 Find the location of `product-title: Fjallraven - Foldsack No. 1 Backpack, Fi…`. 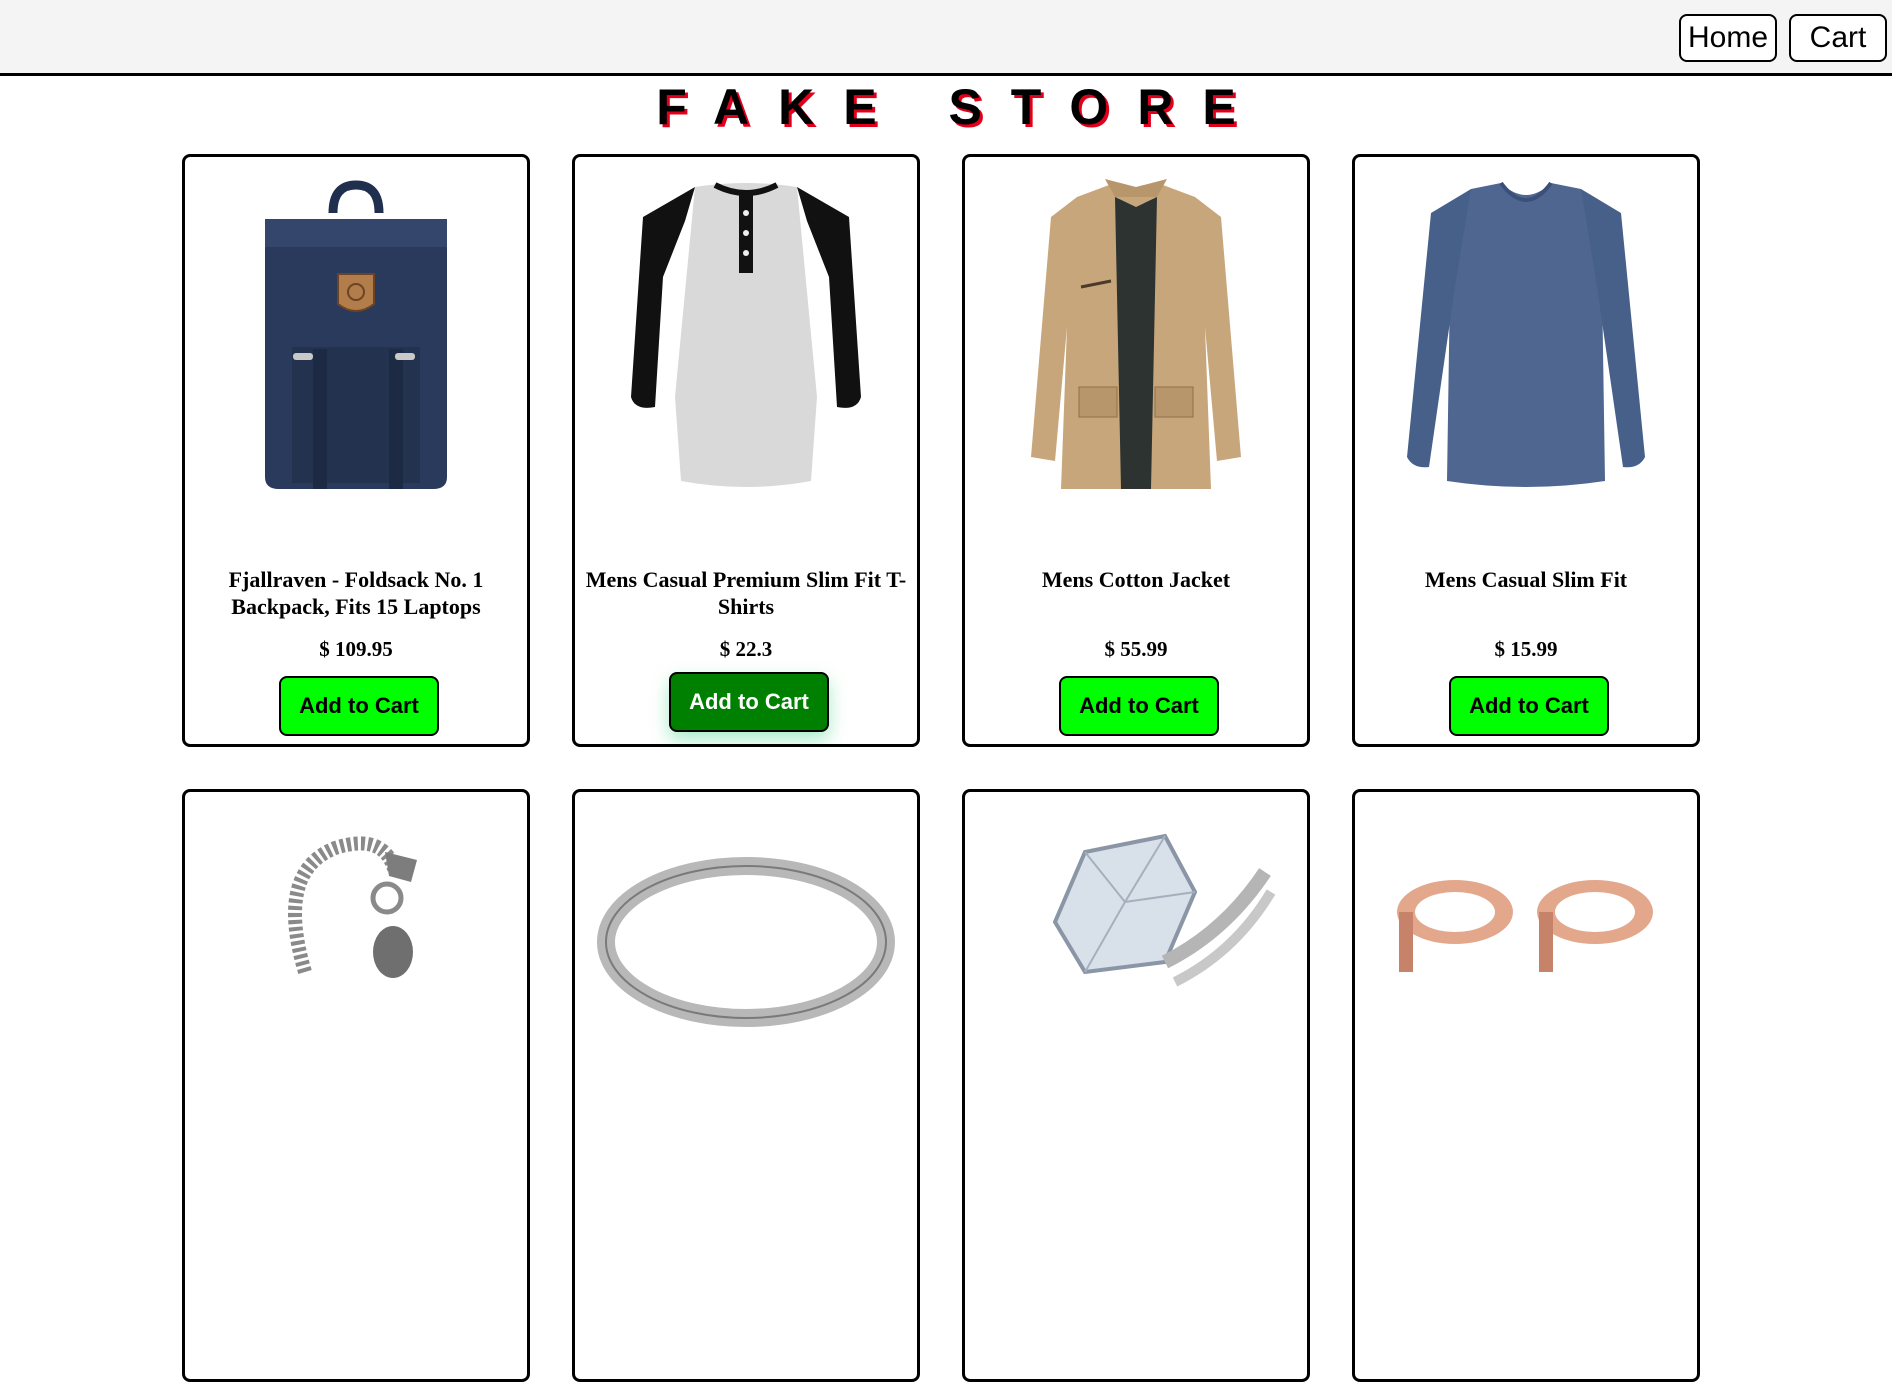

product-title: Fjallraven - Foldsack No. 1 Backpack, Fi… is located at coordinates (356, 593).